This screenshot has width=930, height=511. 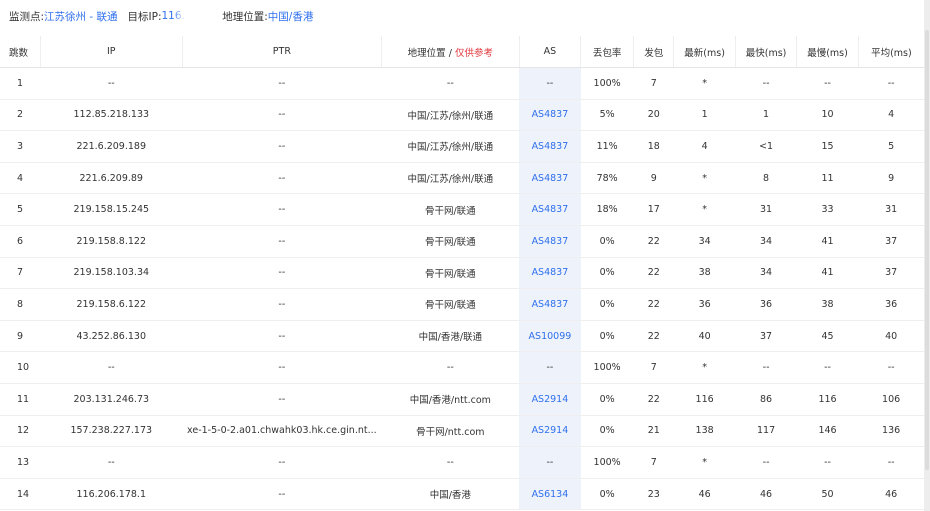 I want to click on cell-ip: 43.252.86.130, so click(x=111, y=336).